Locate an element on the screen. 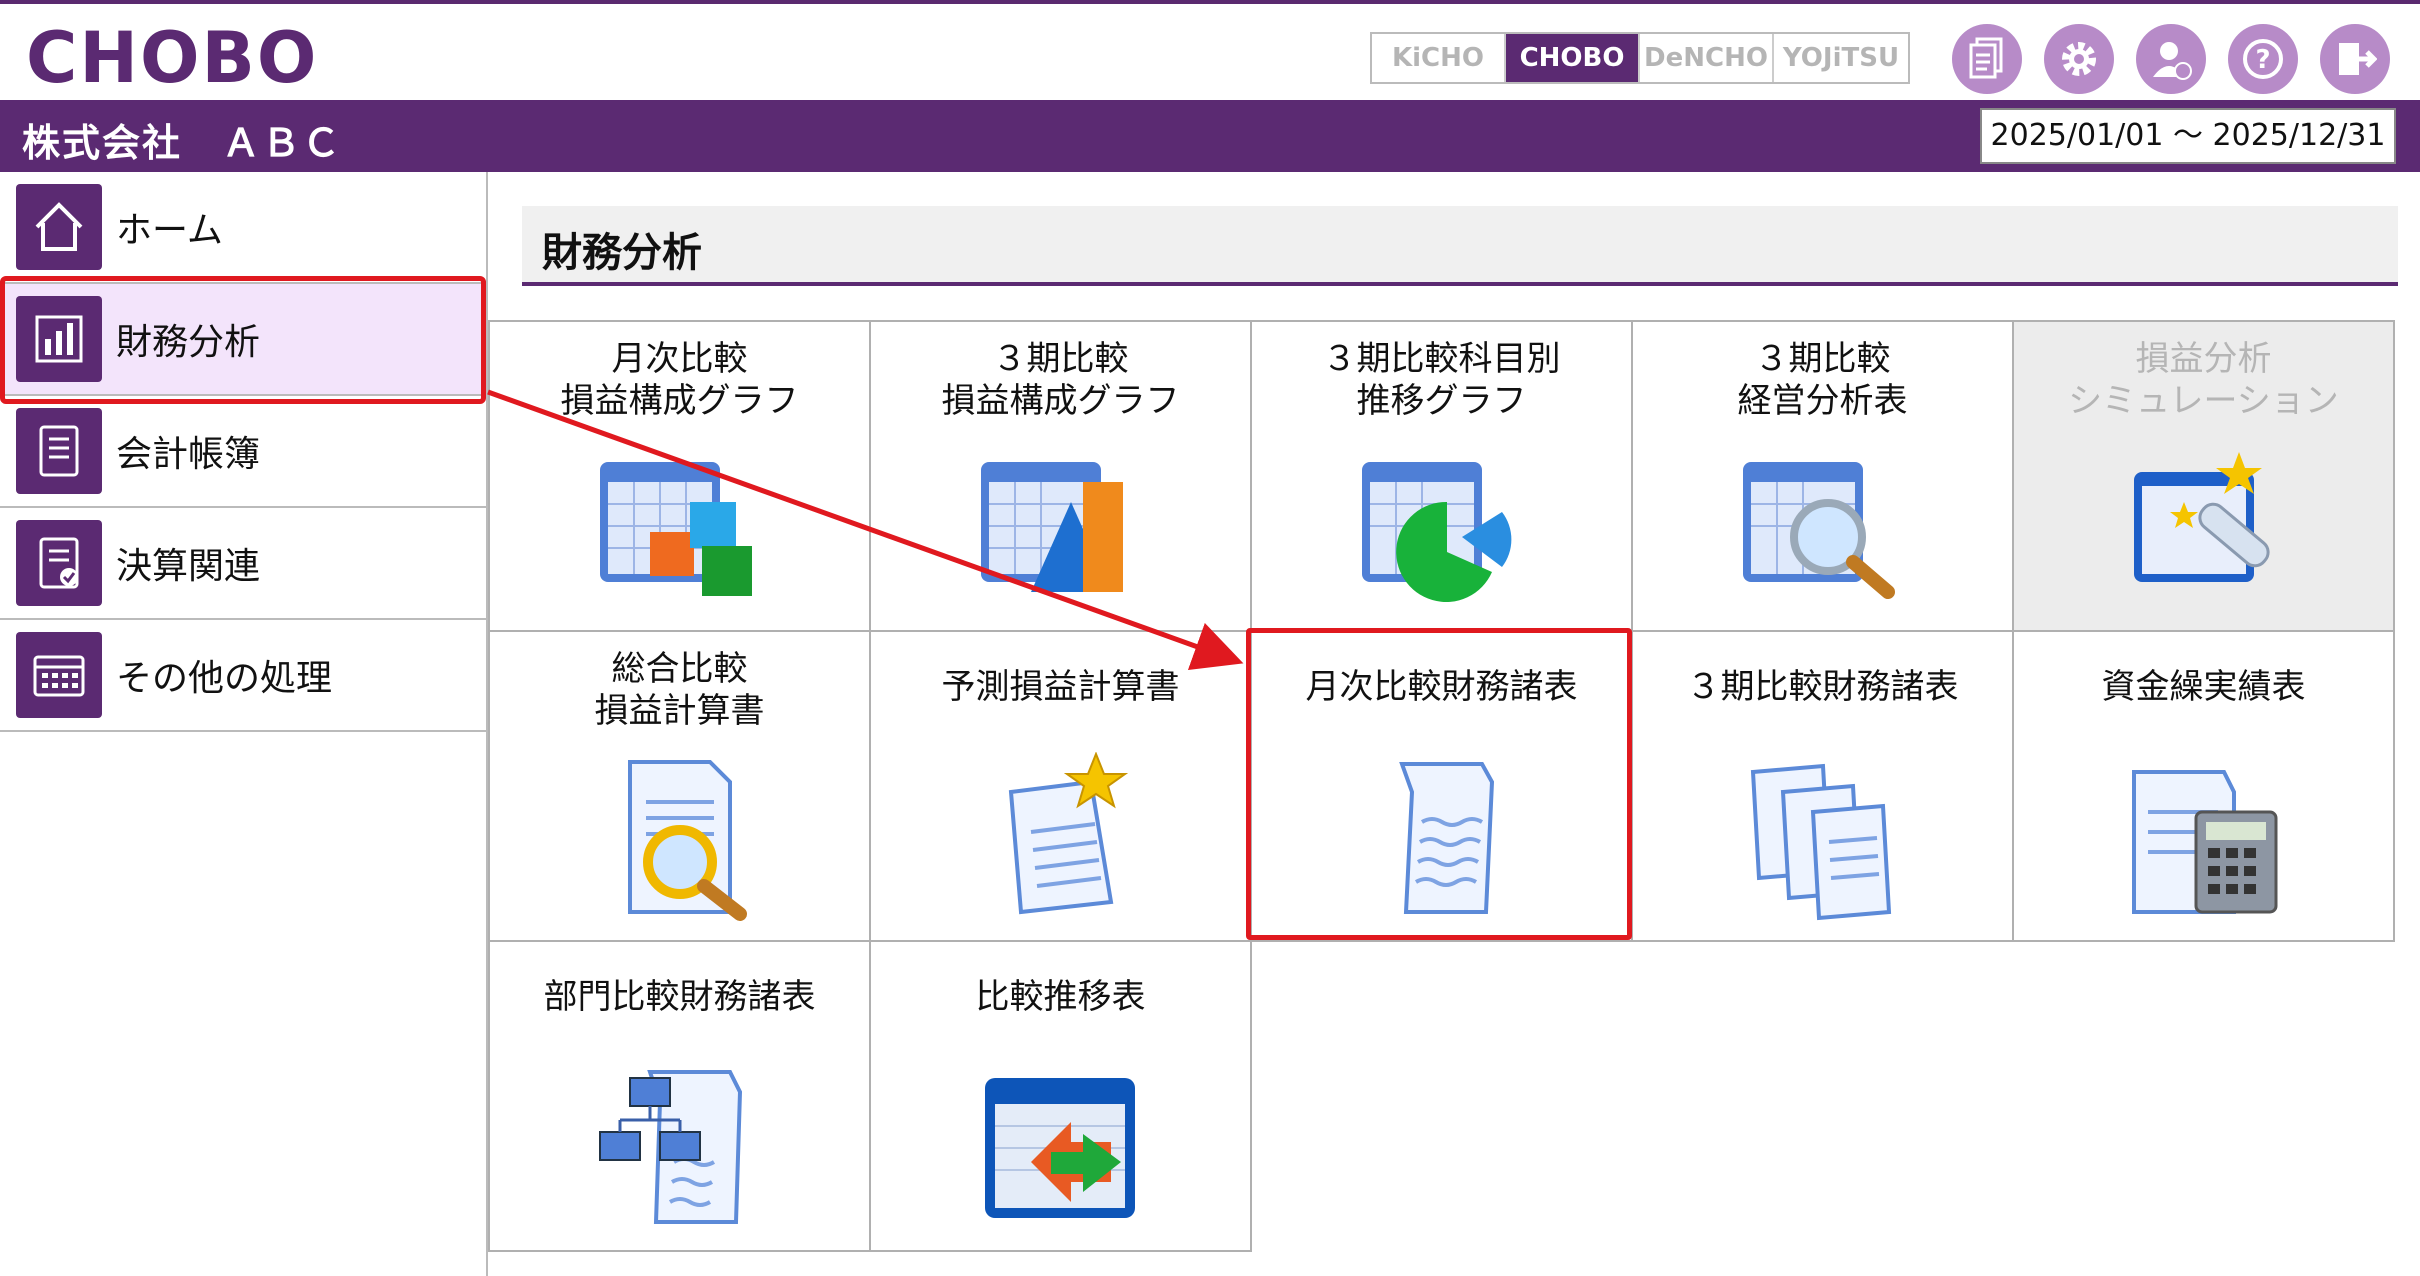 This screenshot has width=2420, height=1276. fiscal-period: 2025/01/01 ～ 2025/12/31 is located at coordinates (2188, 136).